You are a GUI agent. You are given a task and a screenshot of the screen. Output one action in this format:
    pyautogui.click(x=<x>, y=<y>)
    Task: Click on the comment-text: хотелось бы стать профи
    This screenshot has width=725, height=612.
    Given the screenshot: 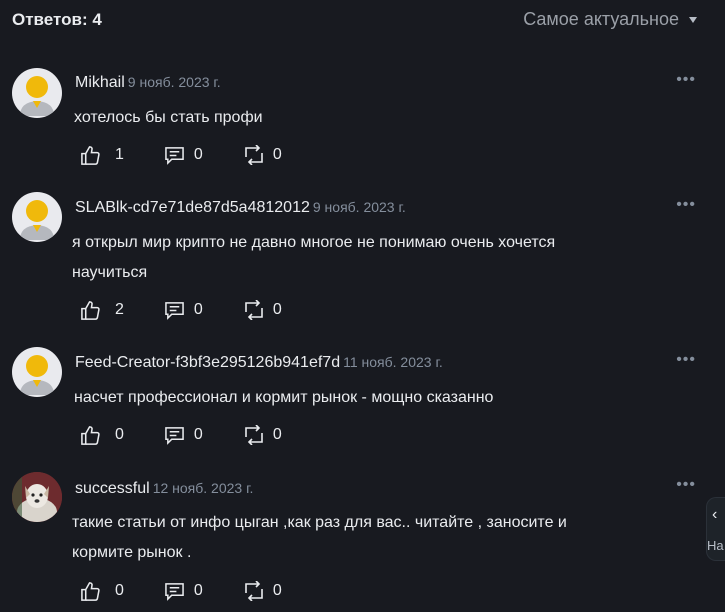 What is the action you would take?
    pyautogui.click(x=168, y=117)
    